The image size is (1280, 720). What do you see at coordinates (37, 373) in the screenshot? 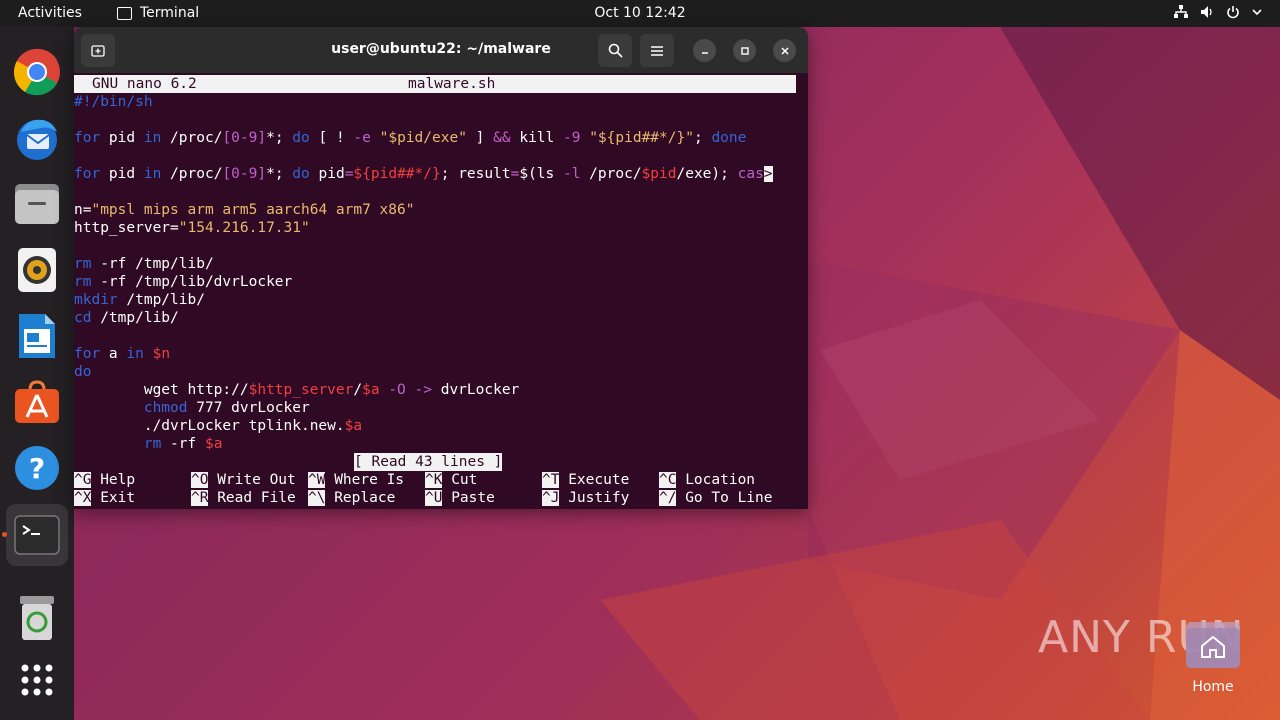
I see `dock: ?` at bounding box center [37, 373].